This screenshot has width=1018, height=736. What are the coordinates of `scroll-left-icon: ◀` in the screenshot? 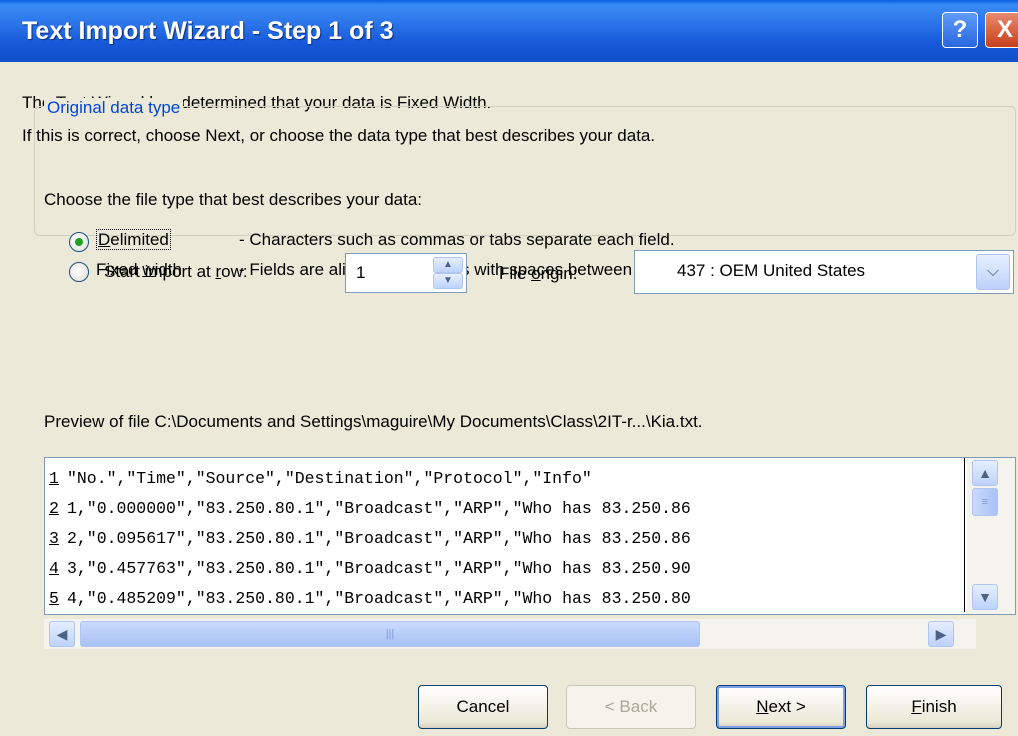 It's located at (62, 634).